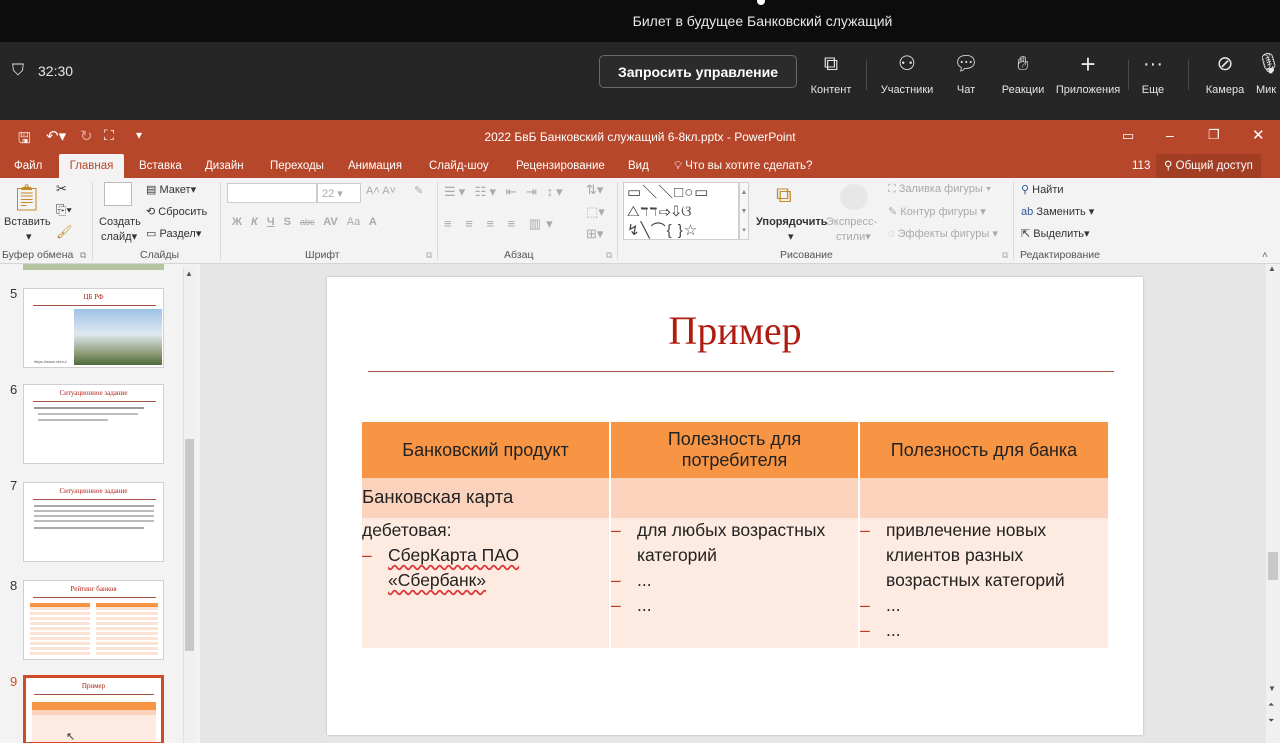 The width and height of the screenshot is (1280, 743). What do you see at coordinates (418, 190) in the screenshot?
I see `clear-format-icon: ✎` at bounding box center [418, 190].